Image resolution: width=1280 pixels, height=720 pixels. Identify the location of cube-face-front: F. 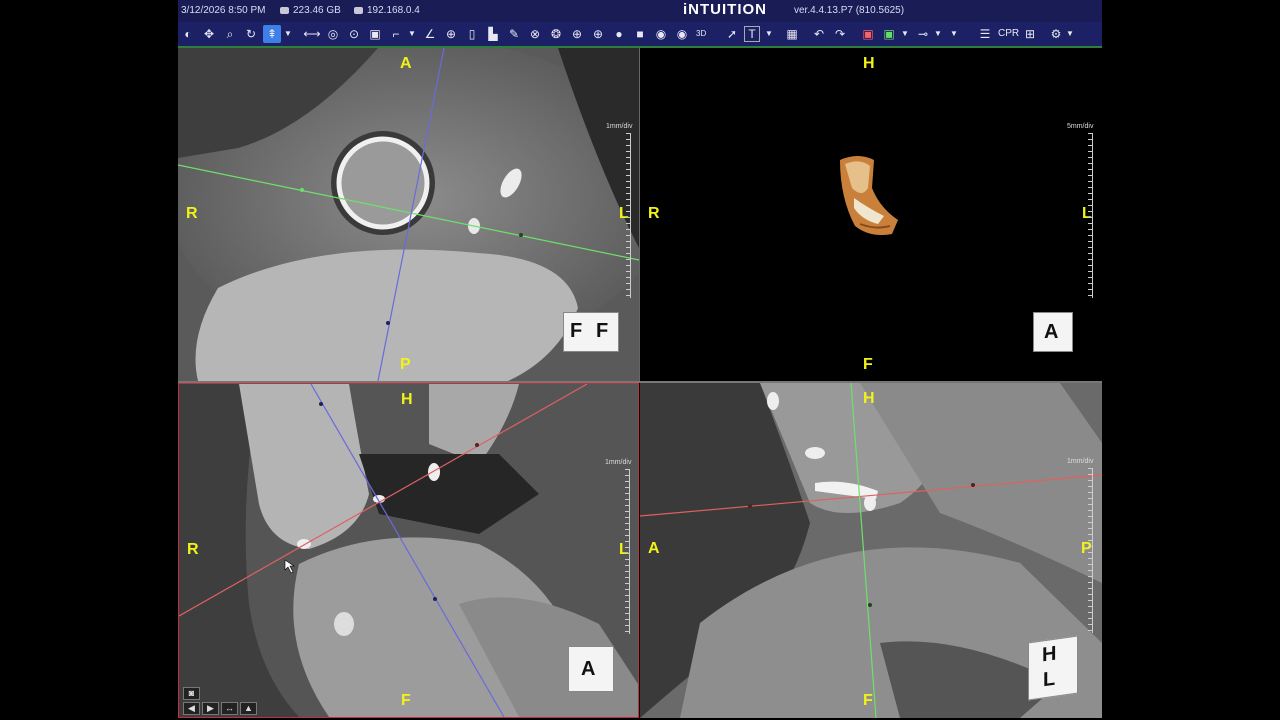
(576, 331).